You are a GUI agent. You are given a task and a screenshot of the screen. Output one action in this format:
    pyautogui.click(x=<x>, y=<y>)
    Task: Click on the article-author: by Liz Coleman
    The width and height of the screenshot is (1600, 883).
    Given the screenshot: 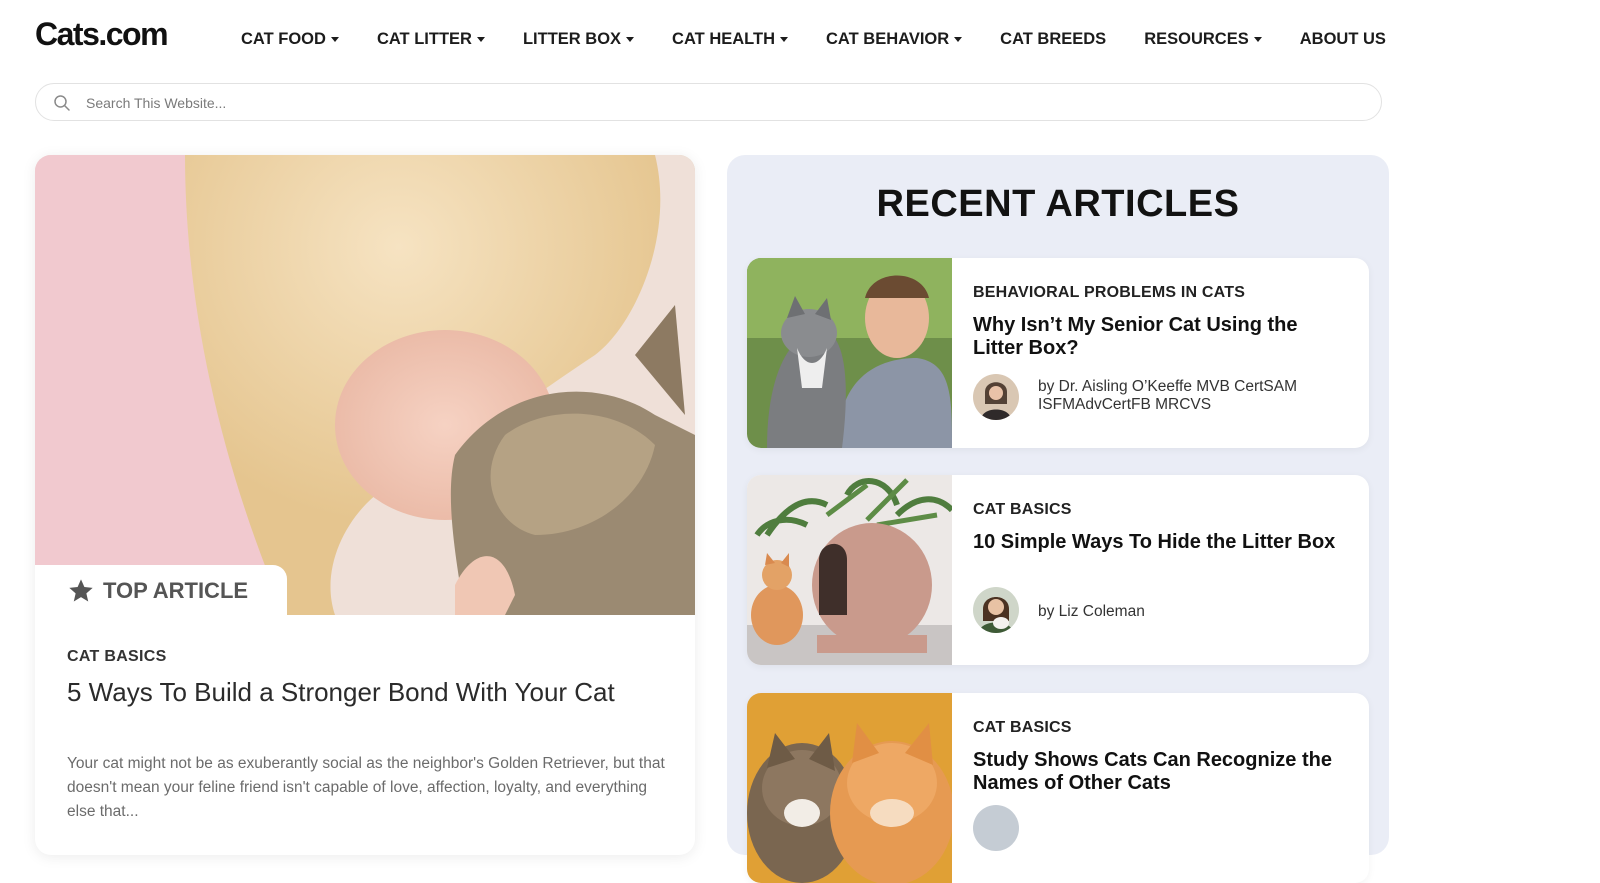 What is the action you would take?
    pyautogui.click(x=1193, y=612)
    